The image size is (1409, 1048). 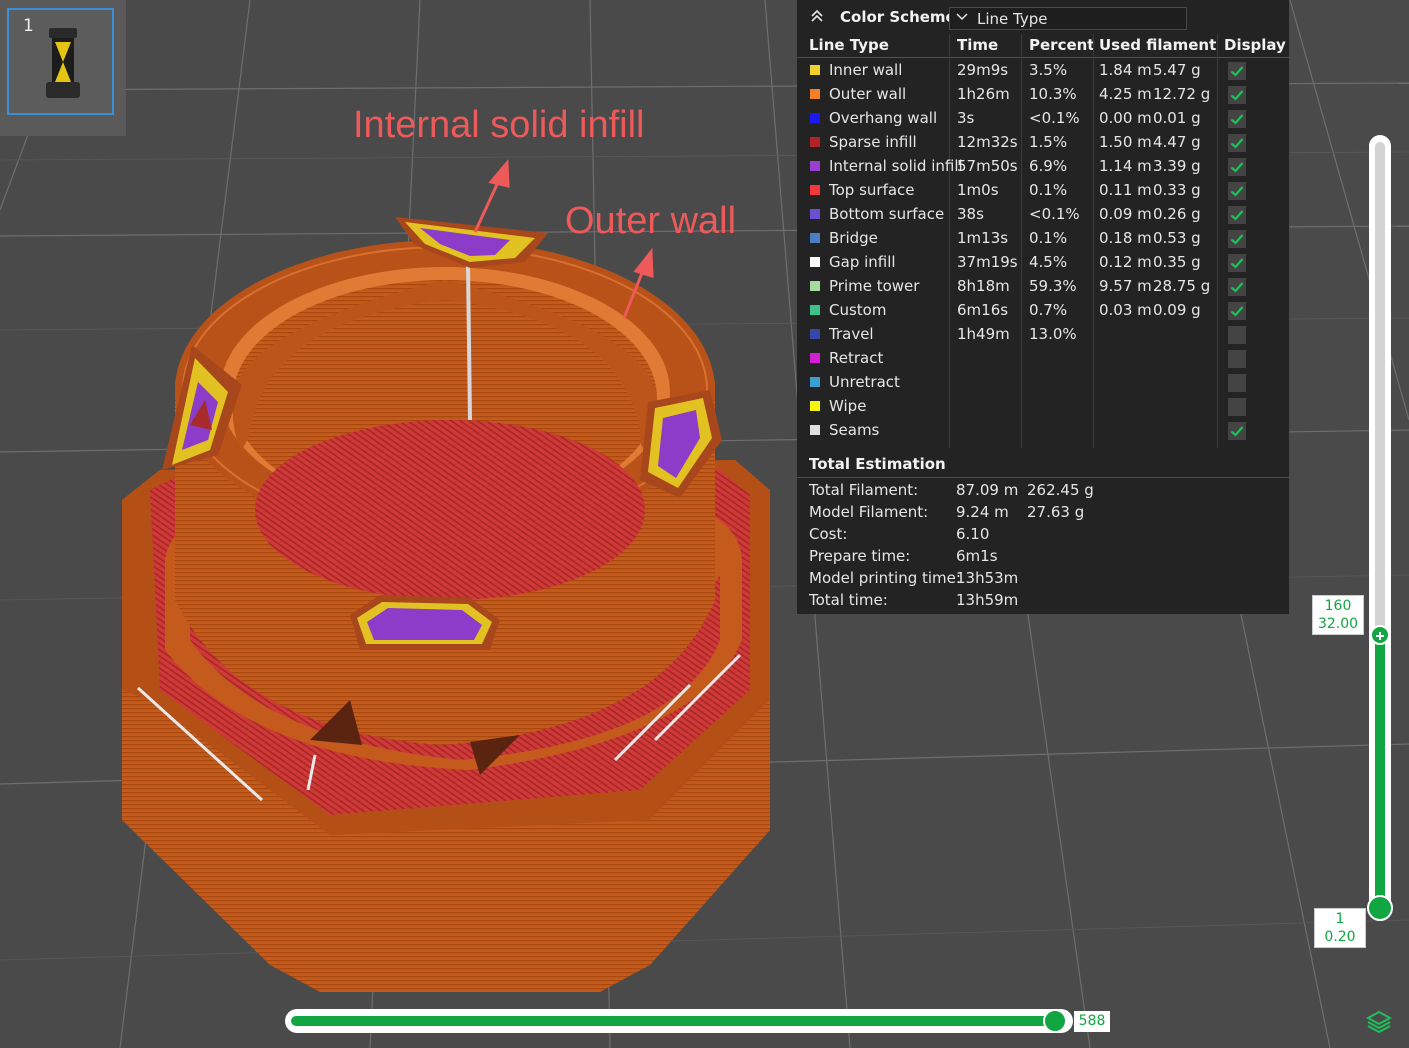 I want to click on plate-thumbnail: 1, so click(x=60, y=61).